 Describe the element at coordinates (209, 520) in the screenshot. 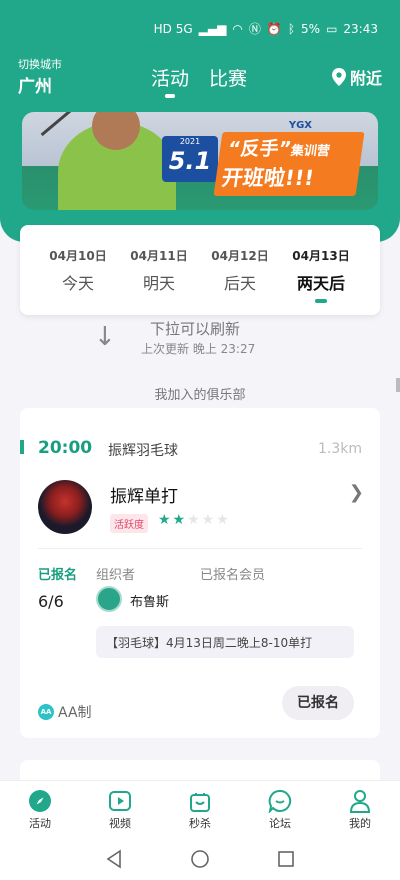

I see `star-empty-icons: ★★★` at that location.